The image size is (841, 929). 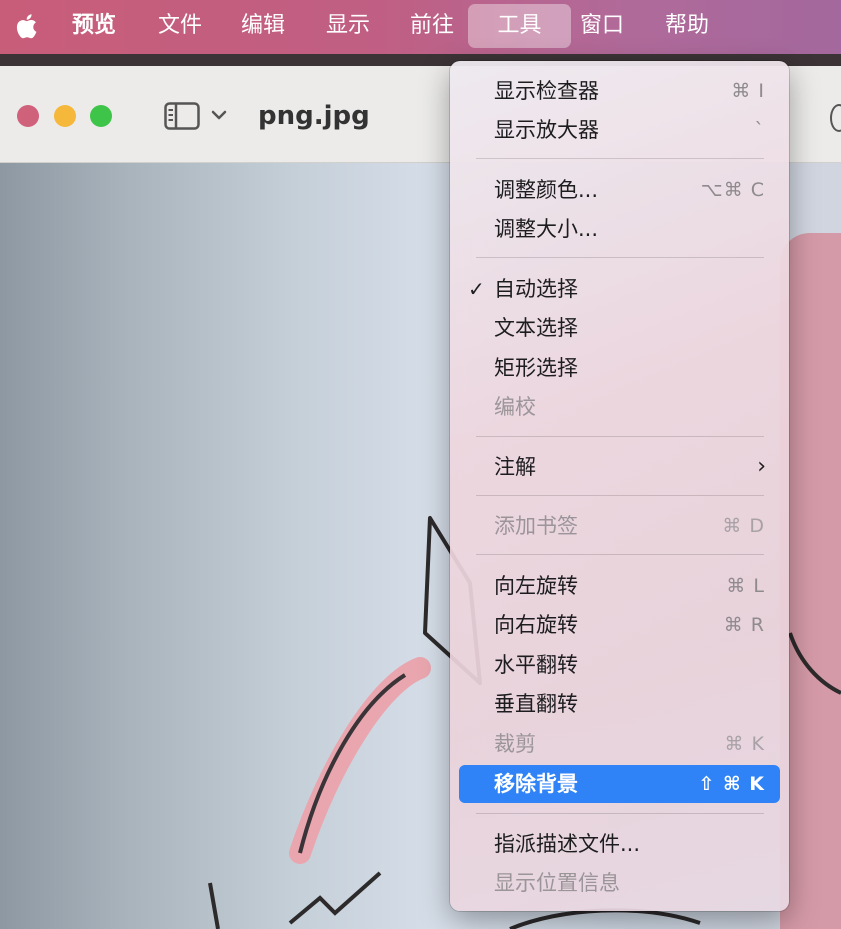 What do you see at coordinates (348, 28) in the screenshot?
I see `menu-view: 显示` at bounding box center [348, 28].